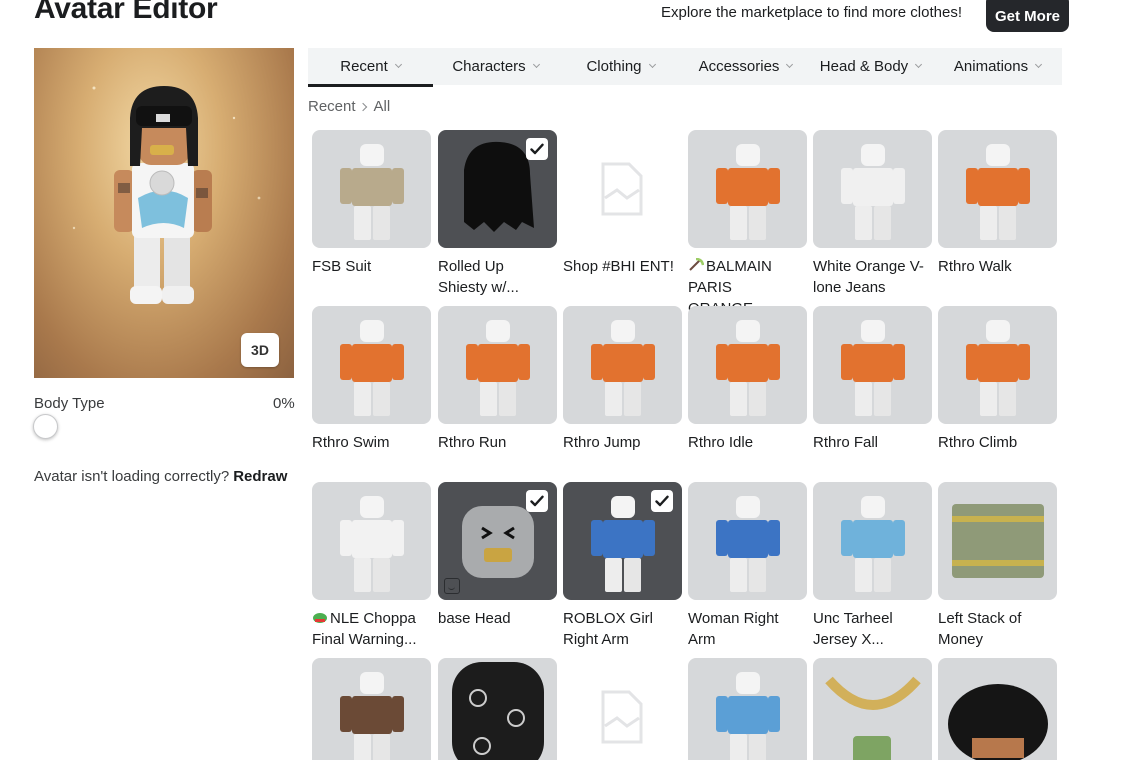 The image size is (1123, 760). What do you see at coordinates (164, 426) in the screenshot?
I see `body-type-slider` at bounding box center [164, 426].